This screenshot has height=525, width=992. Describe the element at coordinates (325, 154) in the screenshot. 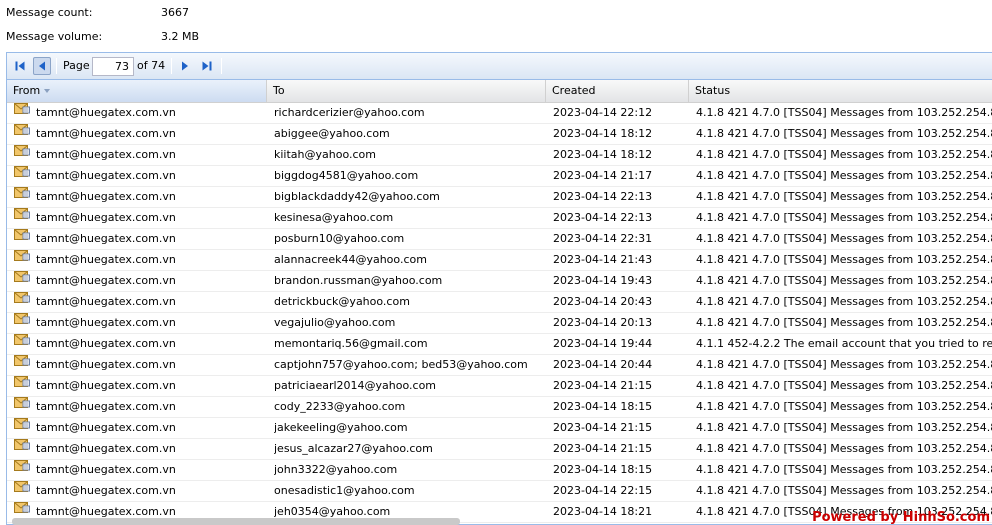

I see `to-cell: kiitah@yahoo.com` at that location.